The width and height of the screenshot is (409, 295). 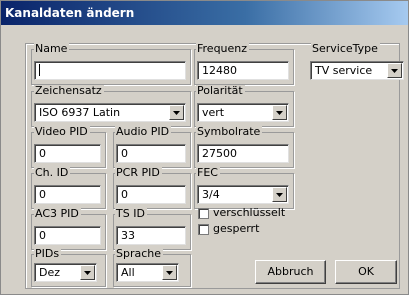 What do you see at coordinates (52, 48) in the screenshot?
I see `name-label: Name` at bounding box center [52, 48].